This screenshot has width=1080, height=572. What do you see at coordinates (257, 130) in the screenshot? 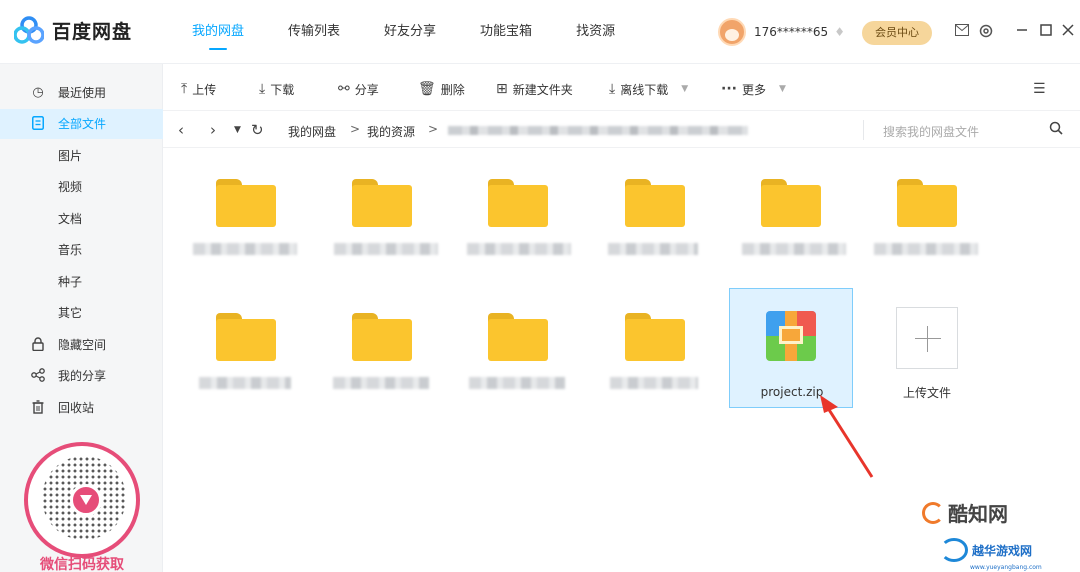
I see `refresh-icon: ↻` at bounding box center [257, 130].